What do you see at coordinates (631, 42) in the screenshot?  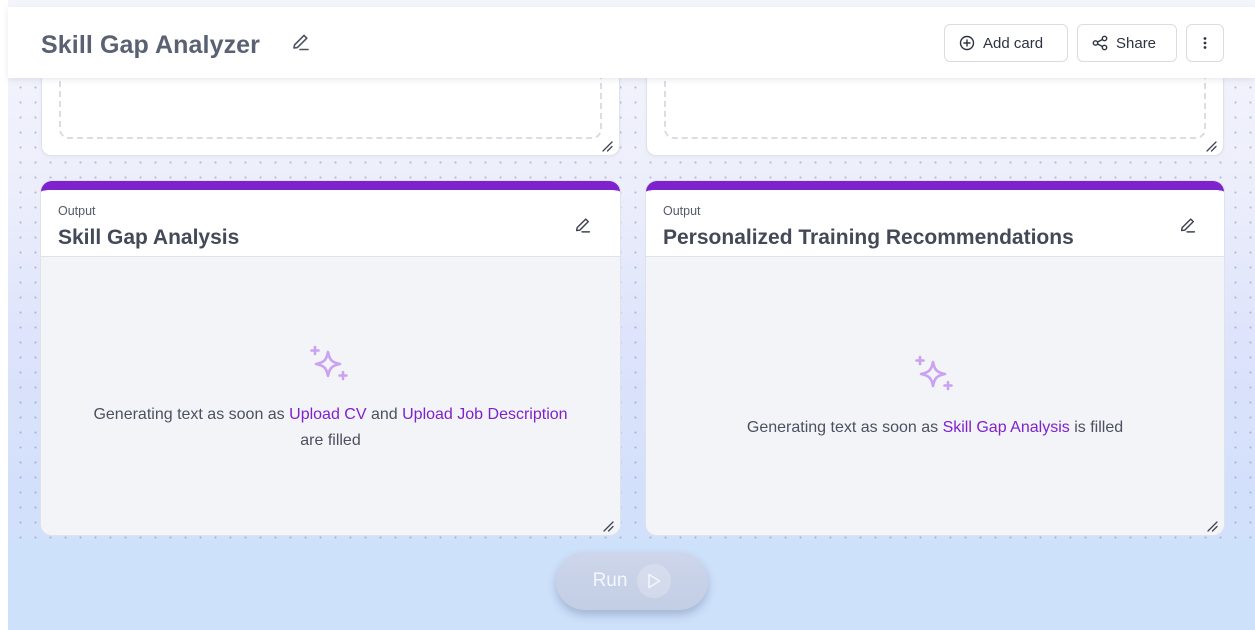 I see `app-header: Skill Gap Analyzer Add card Share` at bounding box center [631, 42].